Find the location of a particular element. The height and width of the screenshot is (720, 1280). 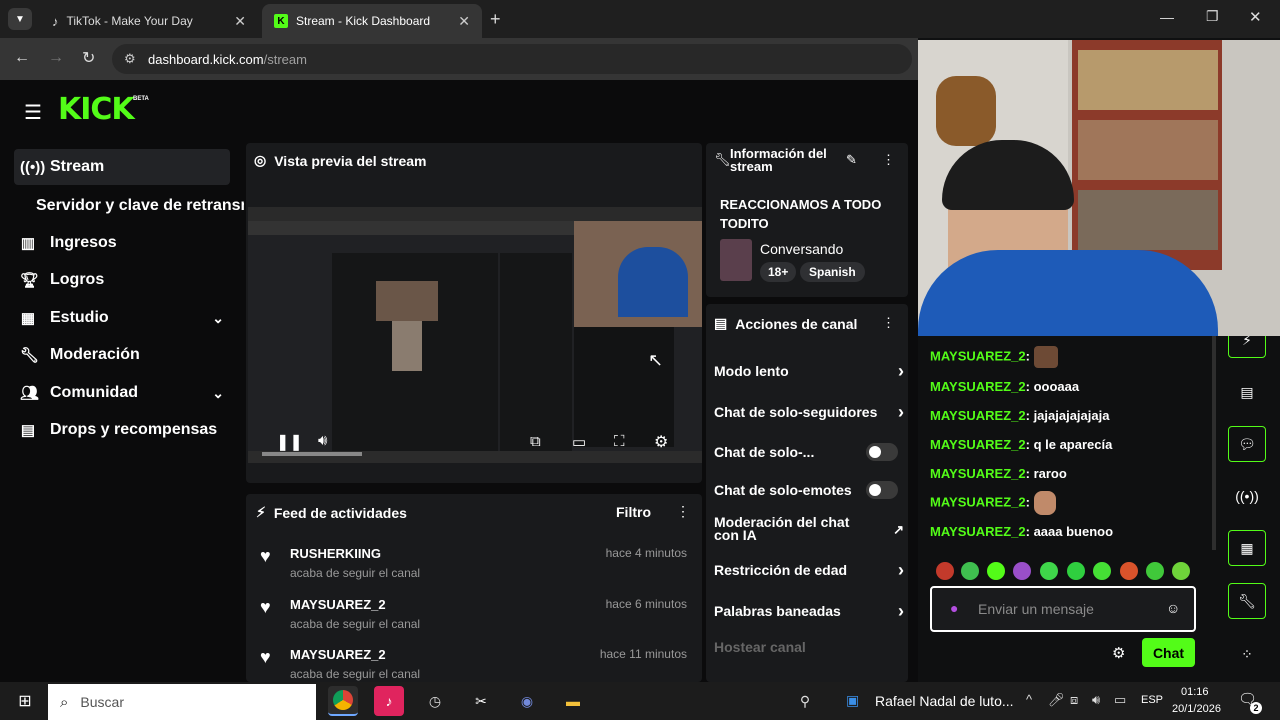

stream-video is located at coordinates (475, 335).